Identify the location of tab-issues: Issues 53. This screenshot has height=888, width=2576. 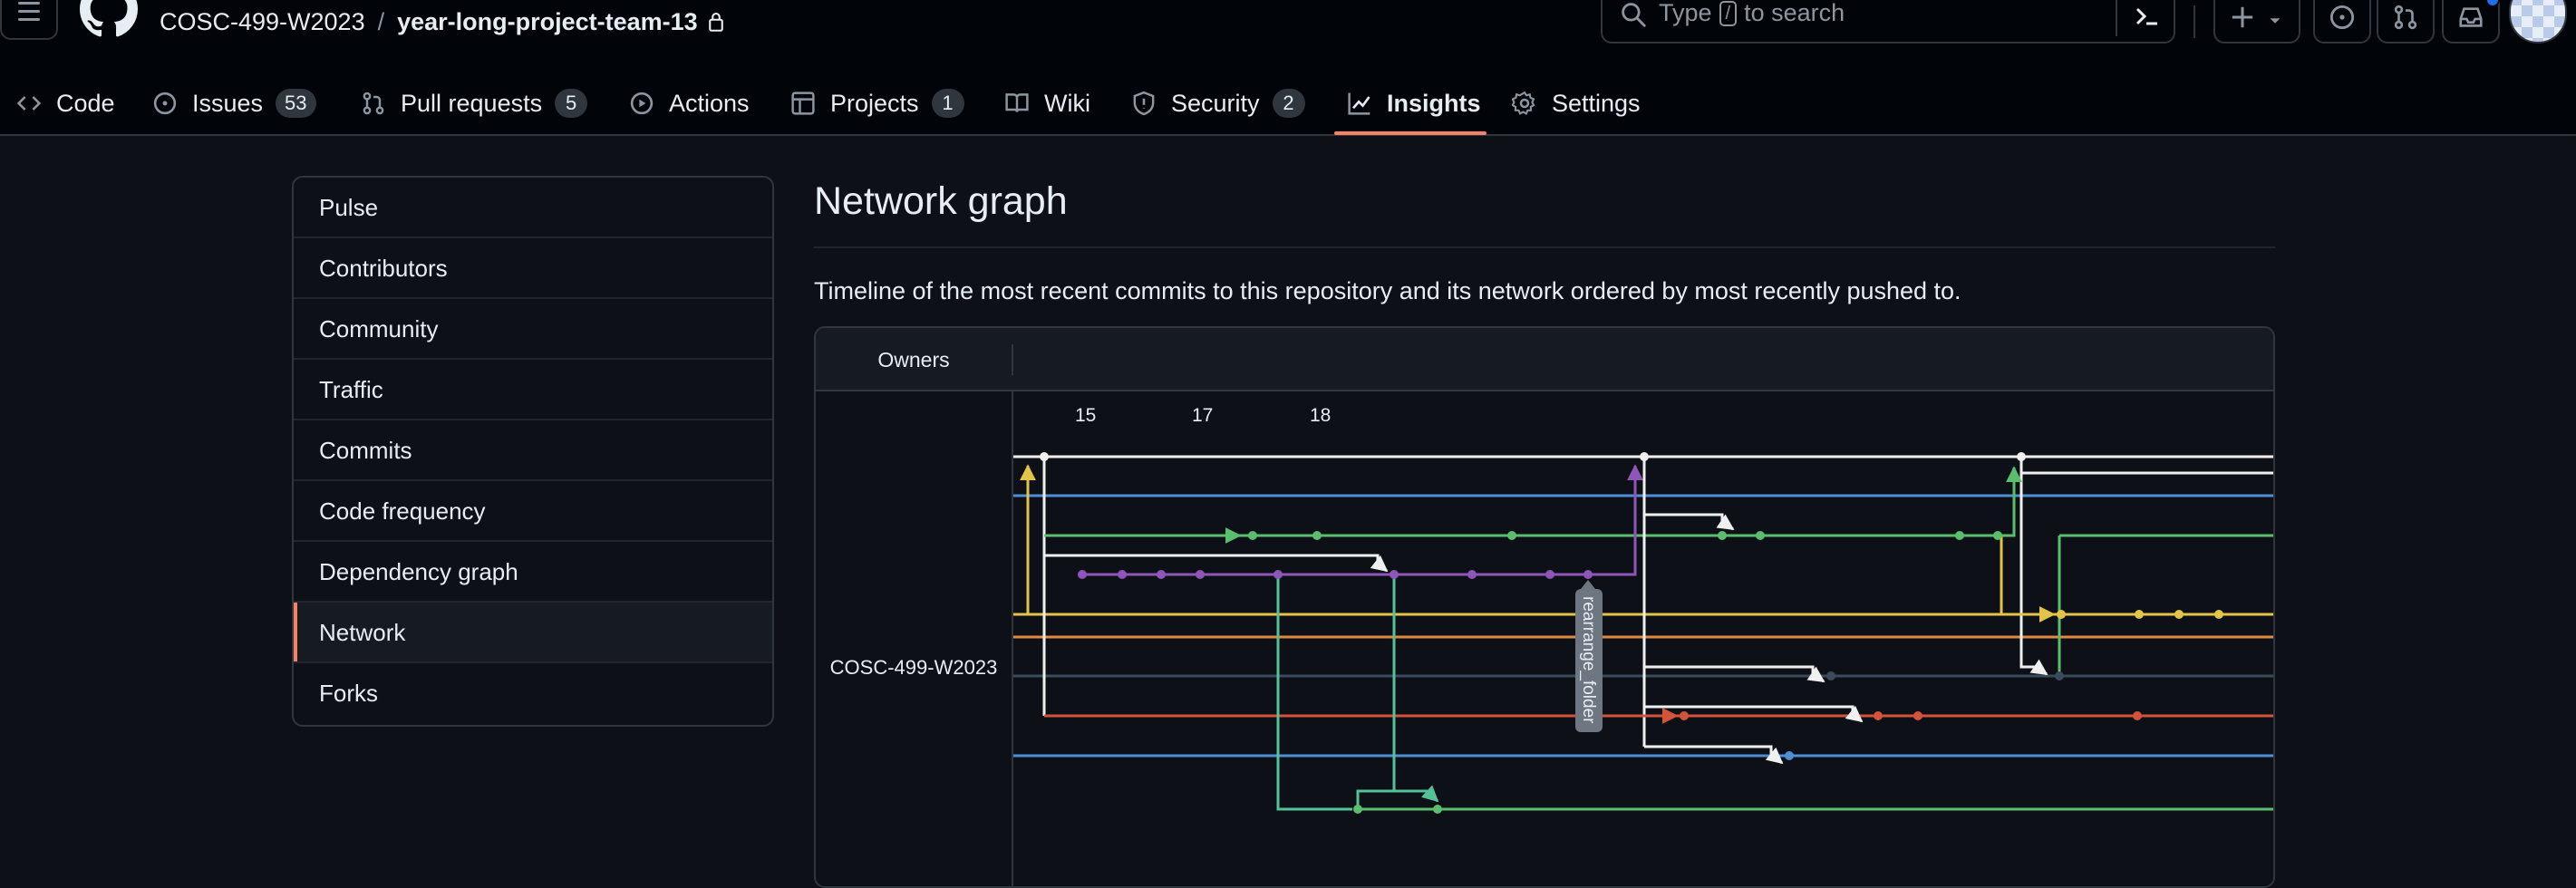
(234, 103).